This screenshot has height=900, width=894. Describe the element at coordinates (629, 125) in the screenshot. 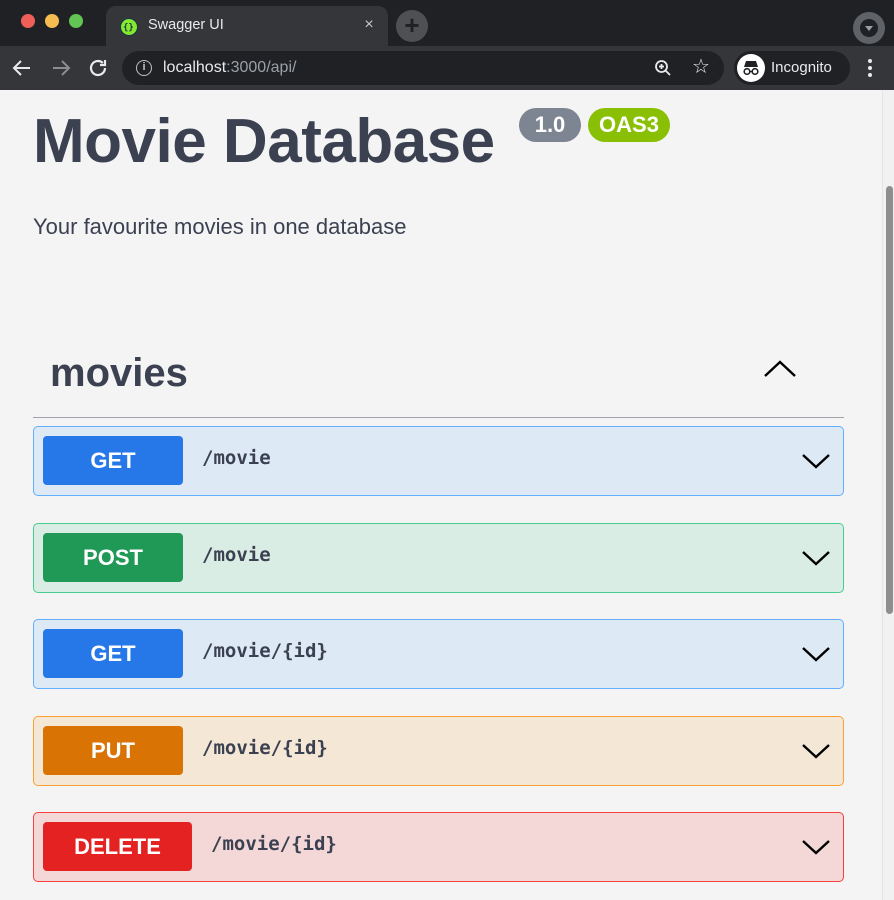

I see `oas-badge: OAS3` at that location.